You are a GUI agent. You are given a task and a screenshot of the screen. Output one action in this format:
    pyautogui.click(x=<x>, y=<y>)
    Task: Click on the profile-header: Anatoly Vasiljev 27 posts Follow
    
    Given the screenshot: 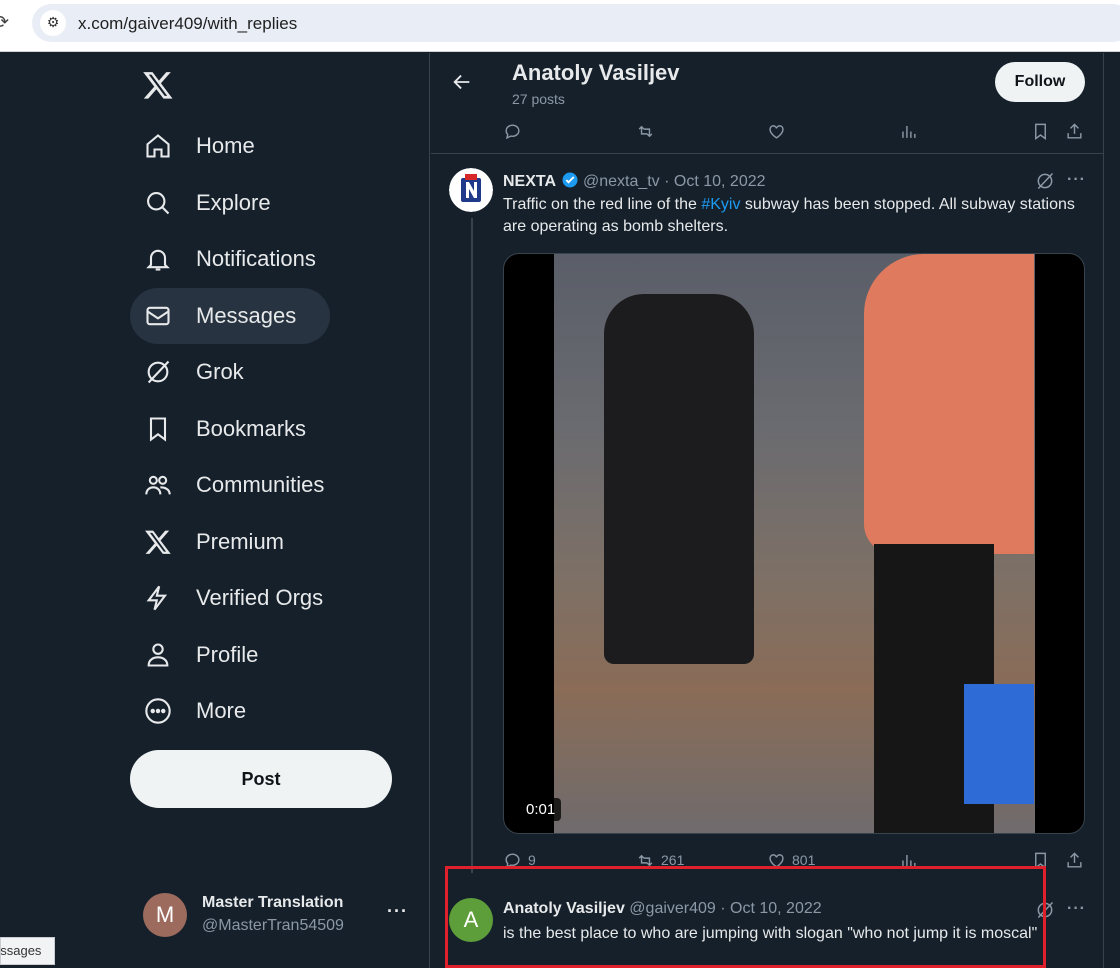 What is the action you would take?
    pyautogui.click(x=767, y=83)
    